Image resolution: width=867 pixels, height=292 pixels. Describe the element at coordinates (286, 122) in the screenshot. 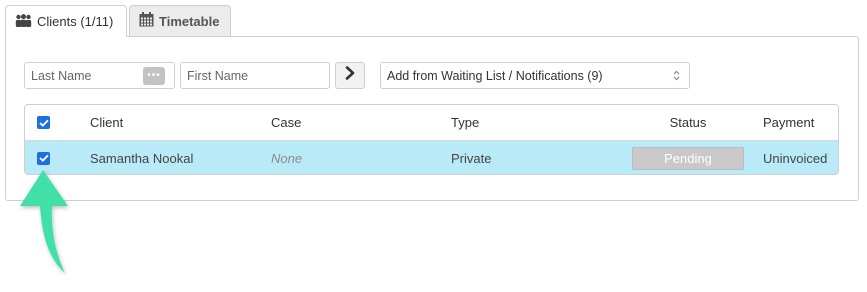

I see `column-header-case: Case` at that location.